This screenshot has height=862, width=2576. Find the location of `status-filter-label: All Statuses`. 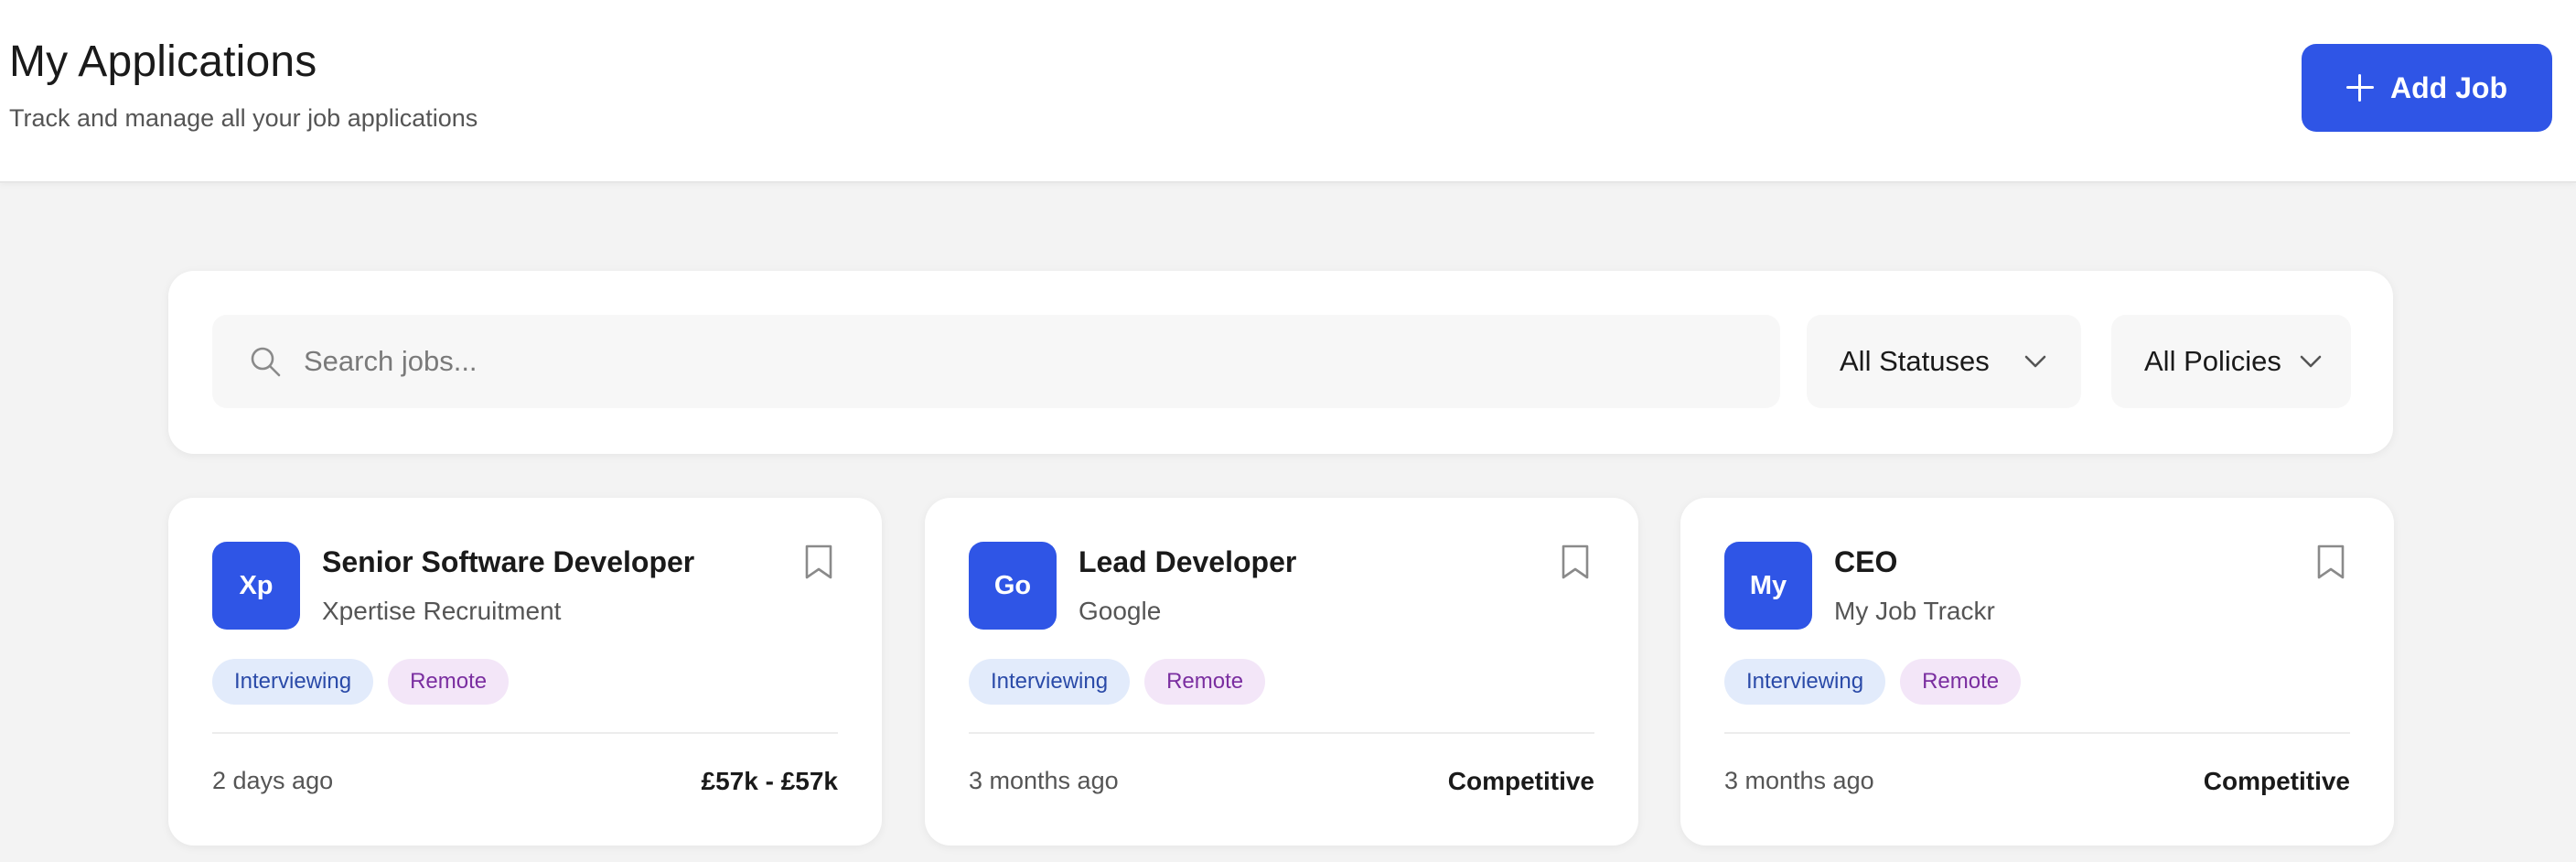

status-filter-label: All Statuses is located at coordinates (1915, 361).